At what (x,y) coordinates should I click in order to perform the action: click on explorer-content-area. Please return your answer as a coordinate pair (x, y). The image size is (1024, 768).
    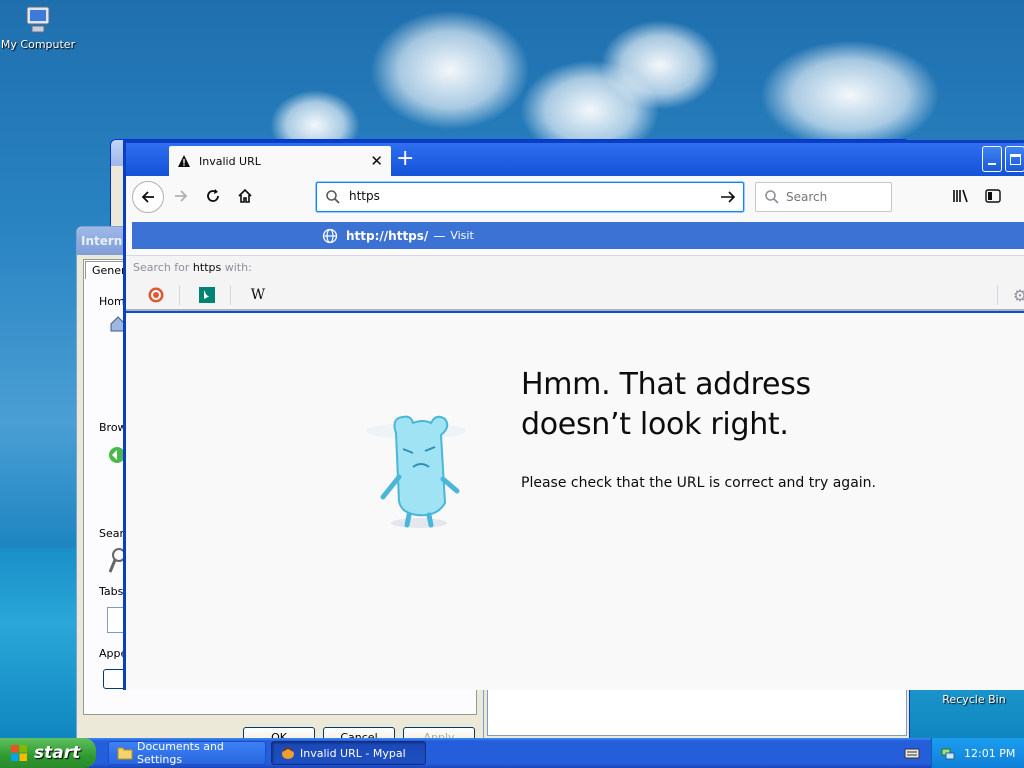
    Looking at the image, I should click on (697, 712).